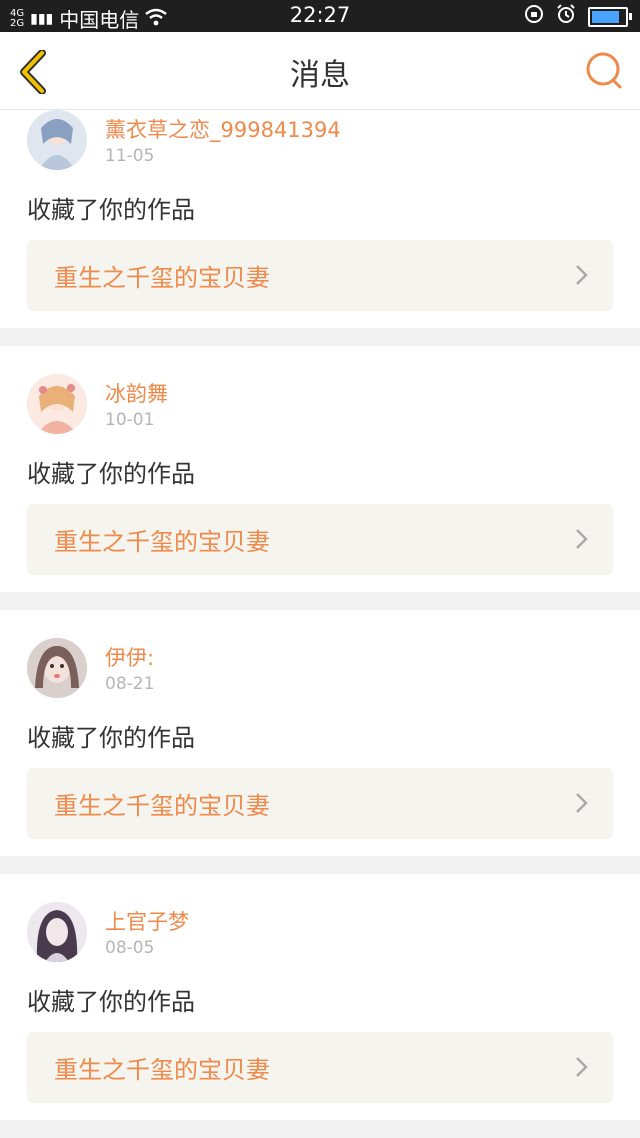 This screenshot has height=1138, width=640. Describe the element at coordinates (566, 16) in the screenshot. I see `alarm-icon` at that location.